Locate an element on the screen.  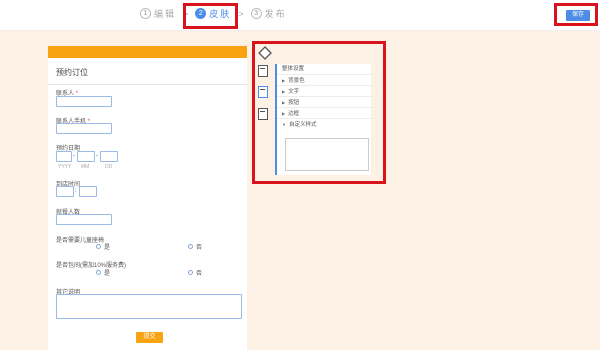
caret-down-icon: ▼ is located at coordinates (284, 124).